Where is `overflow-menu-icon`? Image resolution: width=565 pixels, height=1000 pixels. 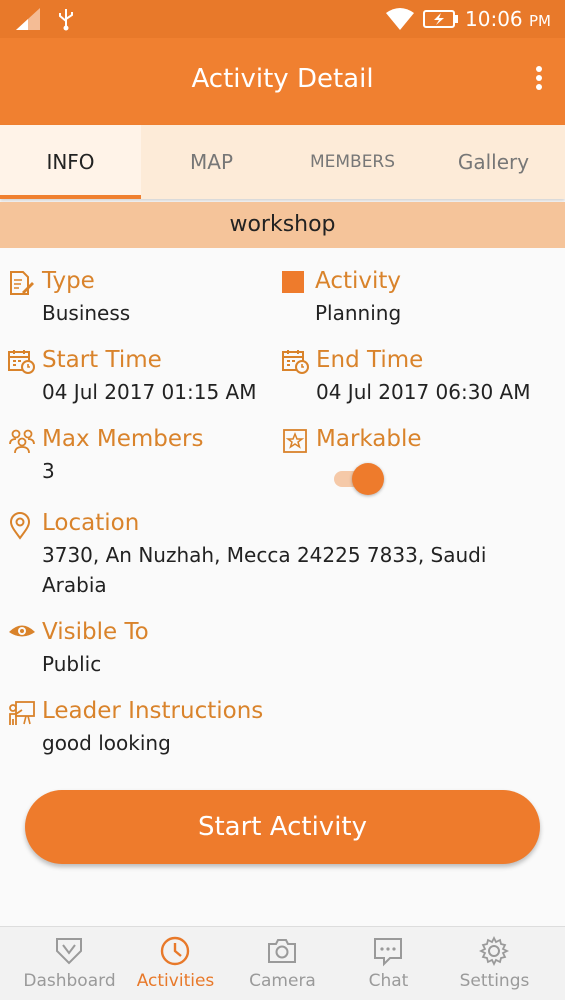
overflow-menu-icon is located at coordinates (539, 81).